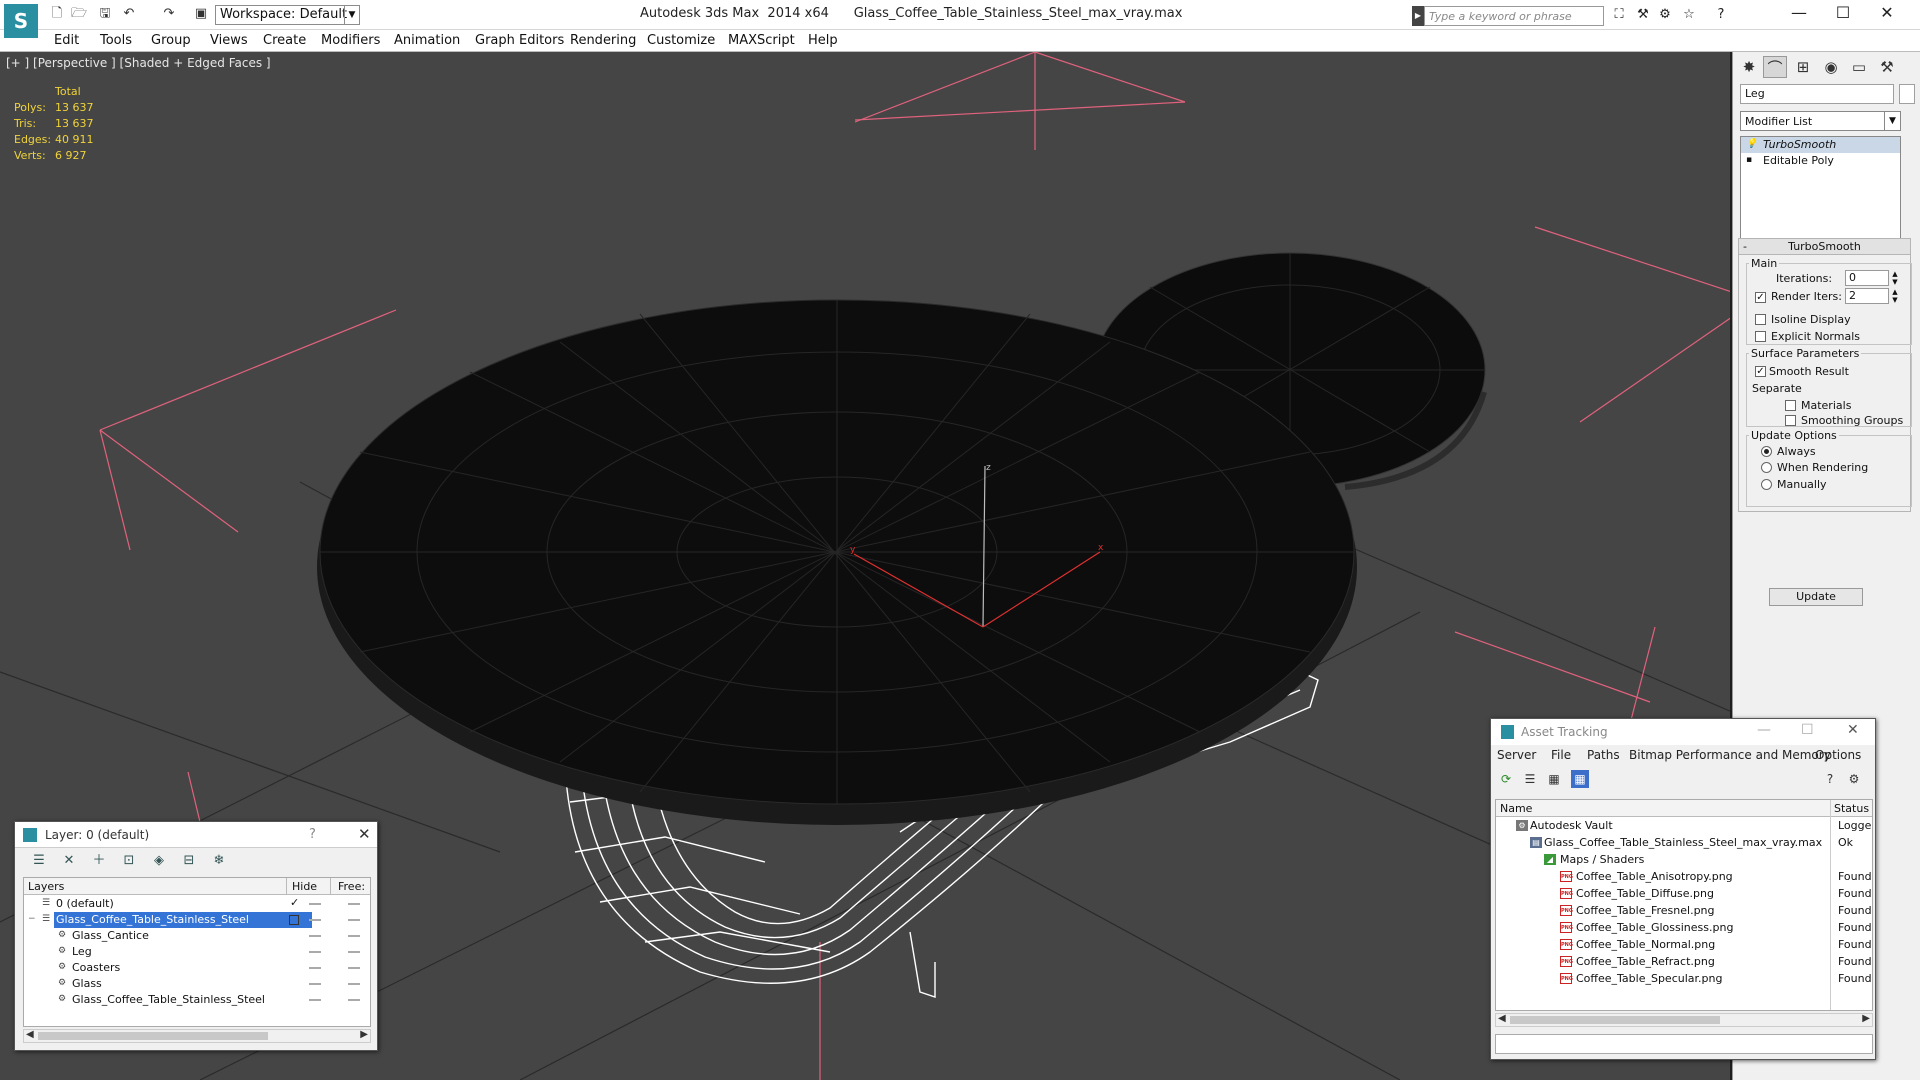 The width and height of the screenshot is (1920, 1080). I want to click on search-input: Type a keyword or phrase, so click(1514, 16).